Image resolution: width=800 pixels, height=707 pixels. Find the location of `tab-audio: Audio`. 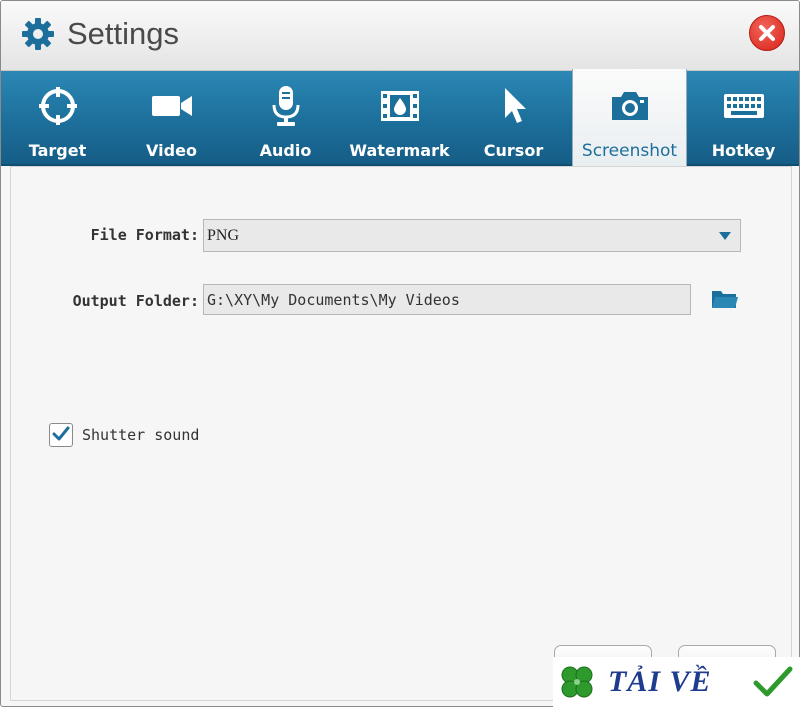

tab-audio: Audio is located at coordinates (285, 117).